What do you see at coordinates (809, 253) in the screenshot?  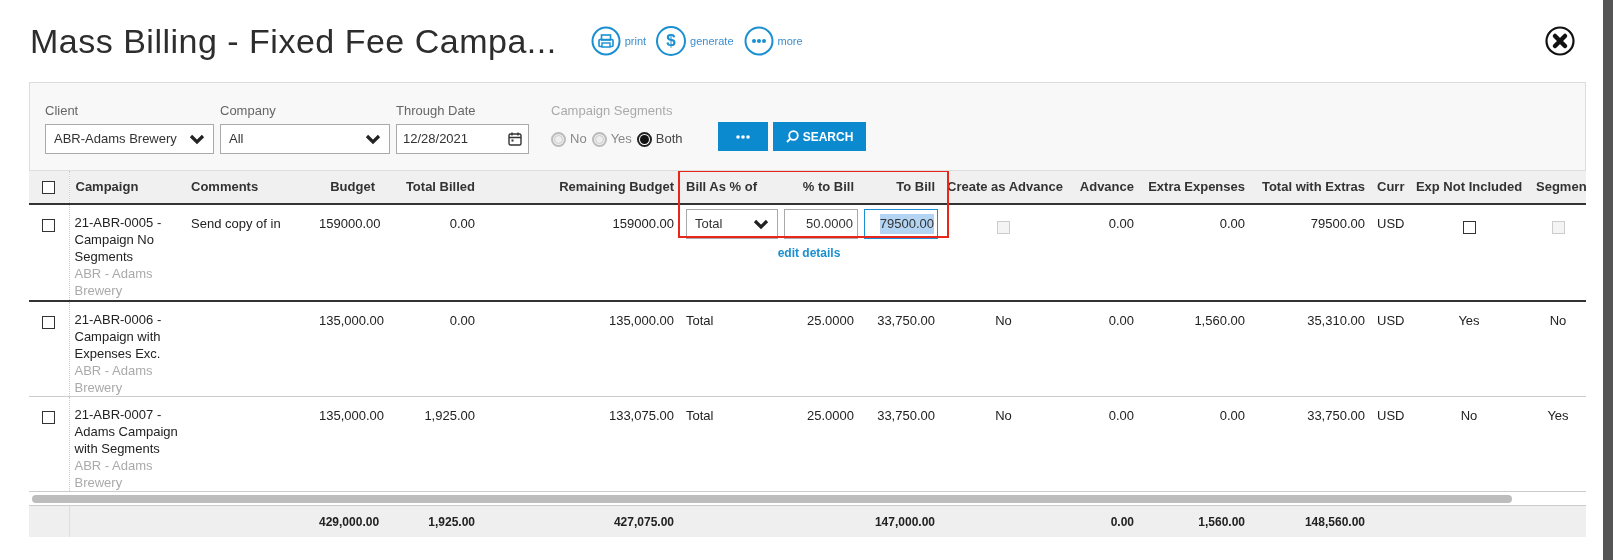 I see `edit-details-link: edit details` at bounding box center [809, 253].